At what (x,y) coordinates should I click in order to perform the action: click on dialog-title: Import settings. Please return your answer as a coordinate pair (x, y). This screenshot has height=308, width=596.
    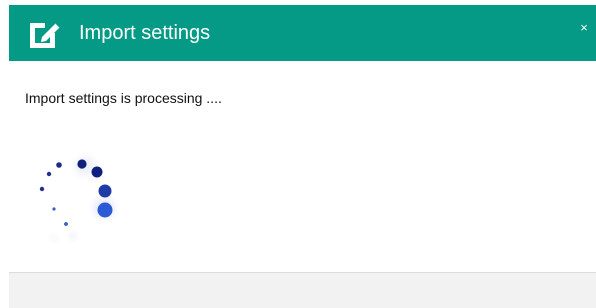
    Looking at the image, I should click on (145, 33).